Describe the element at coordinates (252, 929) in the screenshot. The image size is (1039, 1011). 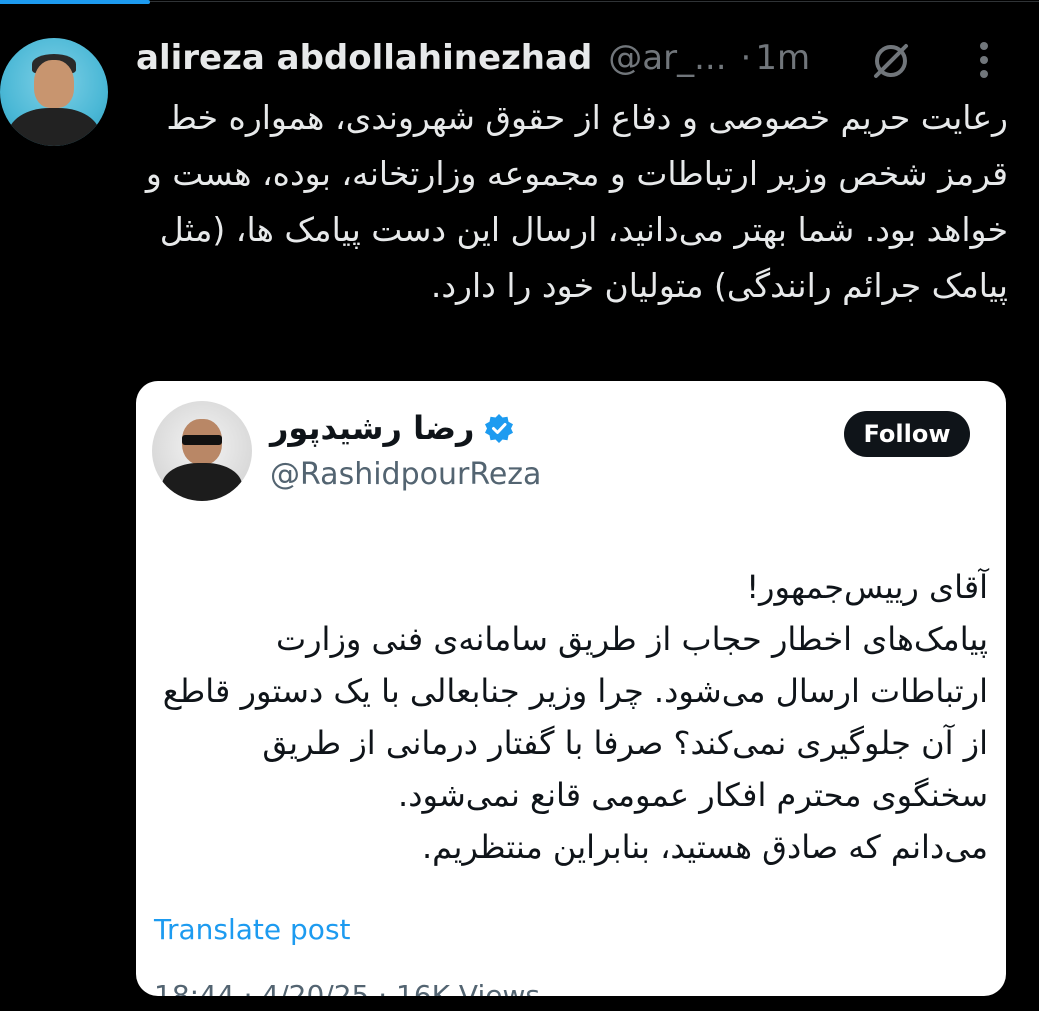
I see `translate-post-link: Translate post` at that location.